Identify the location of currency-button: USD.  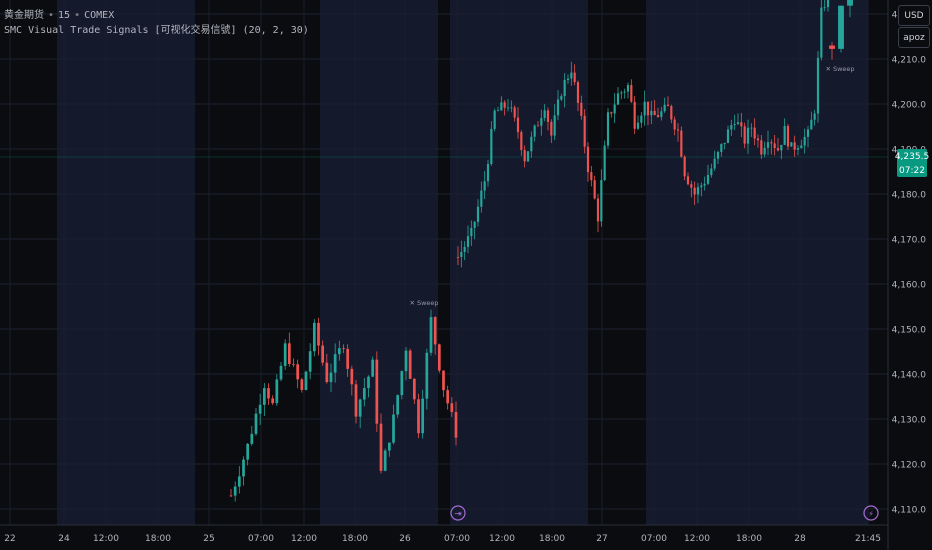
(914, 15).